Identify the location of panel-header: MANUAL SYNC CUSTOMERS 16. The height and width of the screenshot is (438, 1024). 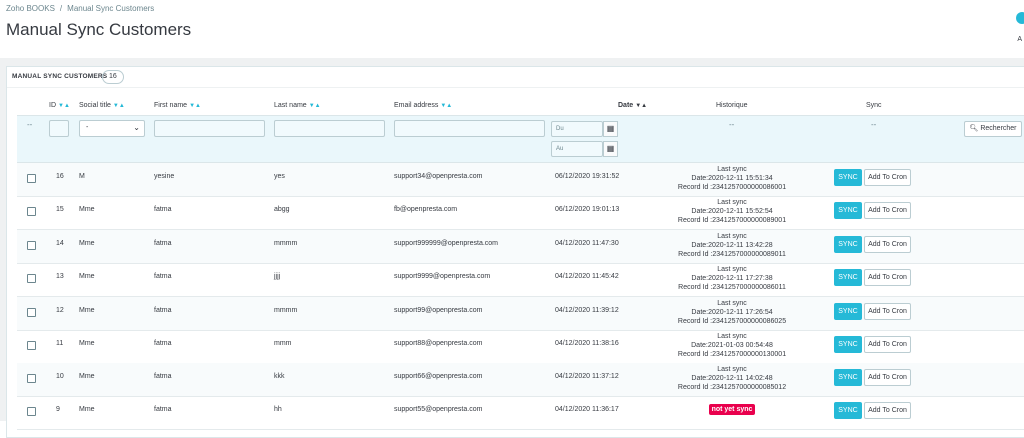
(515, 77).